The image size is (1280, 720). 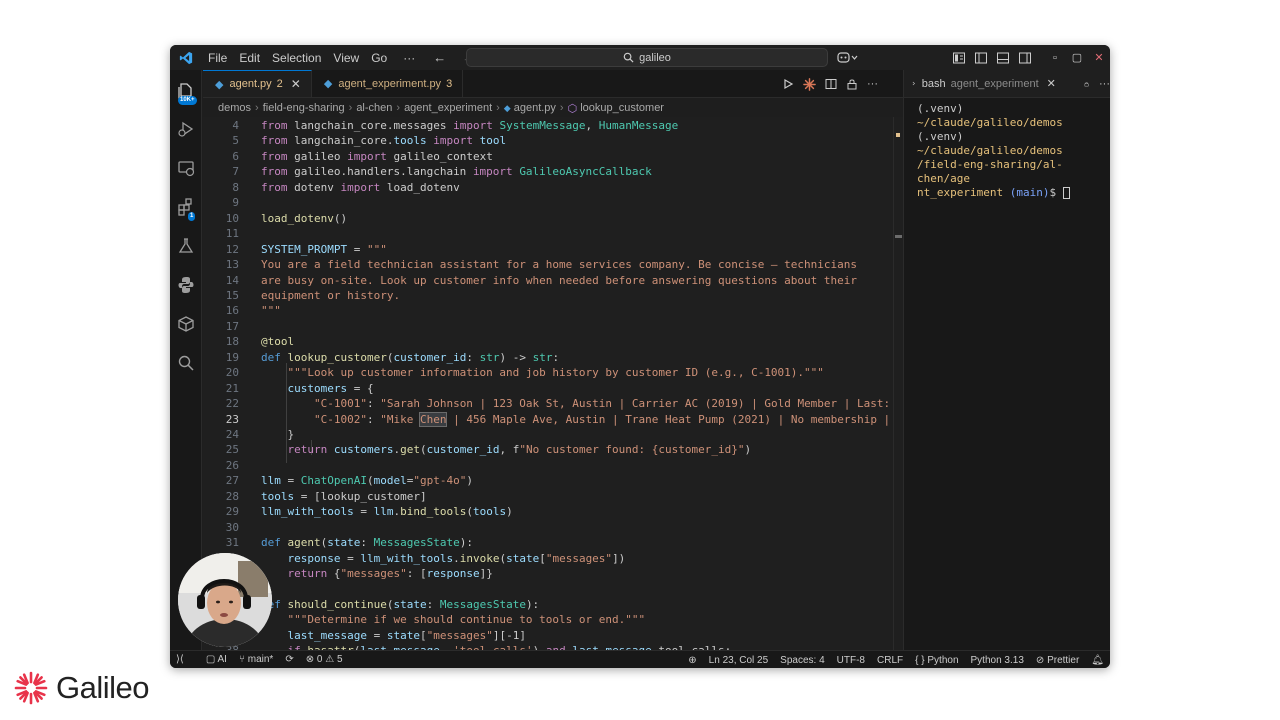 What do you see at coordinates (216, 659) in the screenshot?
I see `ai-status: ▢ AI` at bounding box center [216, 659].